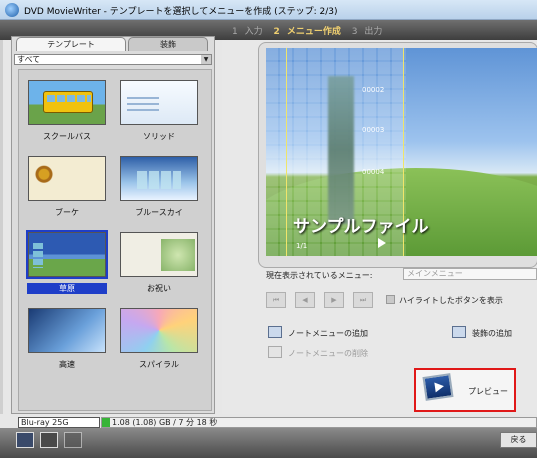 This screenshot has height=458, width=537. Describe the element at coordinates (159, 364) in the screenshot. I see `template-label: スパイラル` at that location.